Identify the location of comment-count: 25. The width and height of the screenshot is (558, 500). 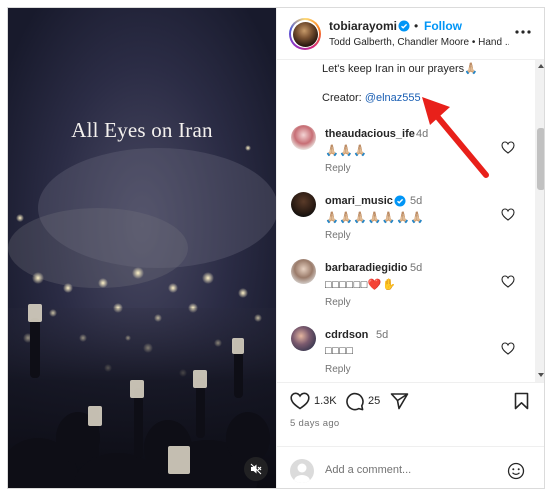
(374, 401).